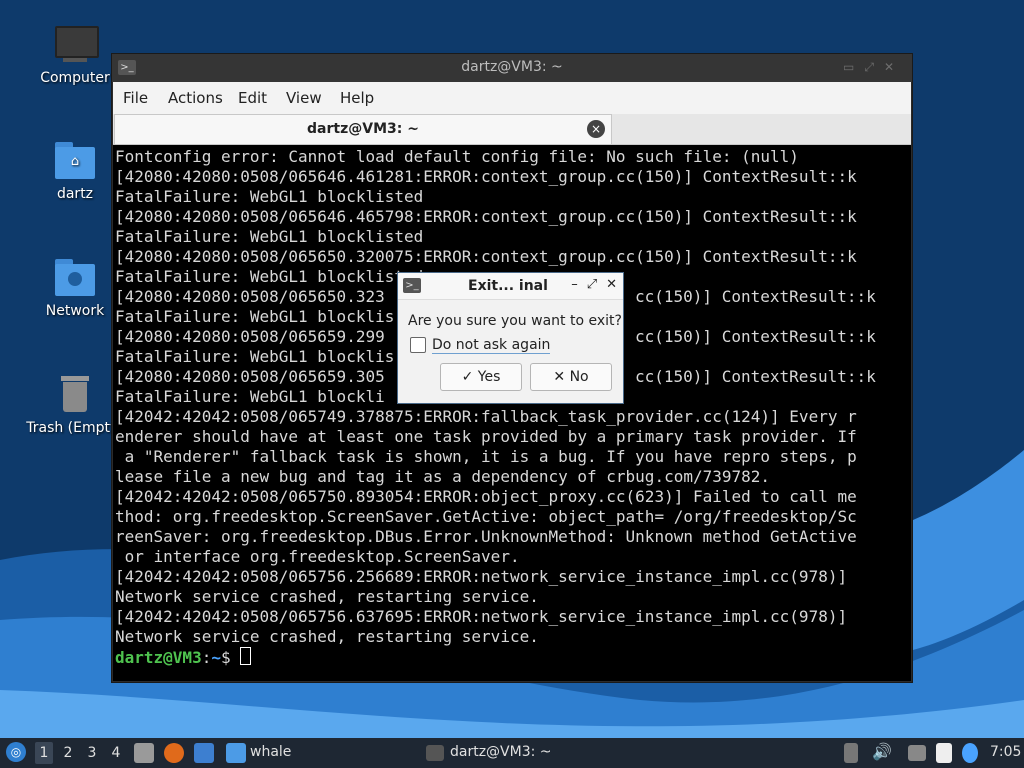  Describe the element at coordinates (512, 98) in the screenshot. I see `menubar: File Actions Edit View Help` at that location.